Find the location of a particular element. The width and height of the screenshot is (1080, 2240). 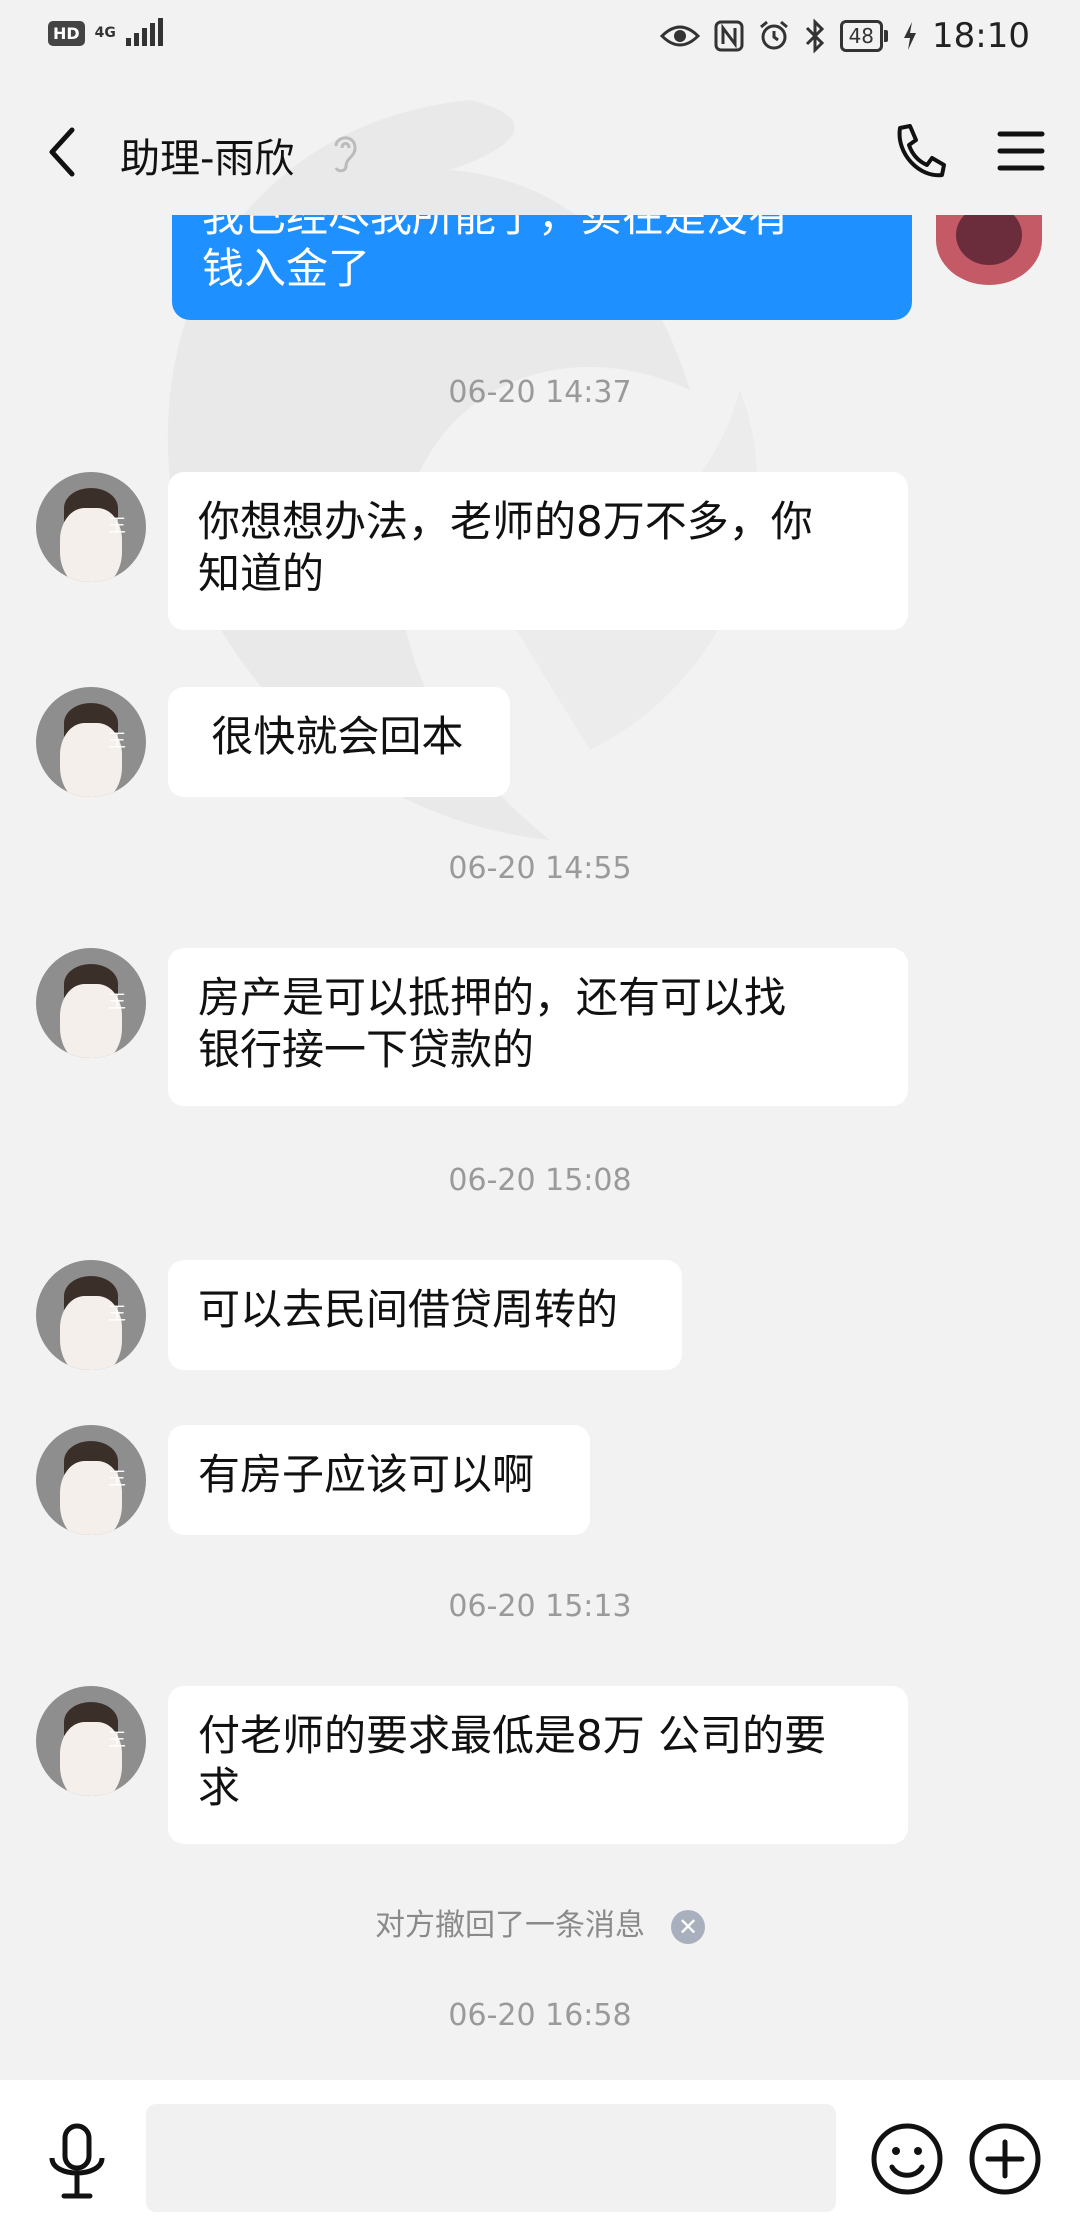

earpiece-mode-icon is located at coordinates (345, 152).